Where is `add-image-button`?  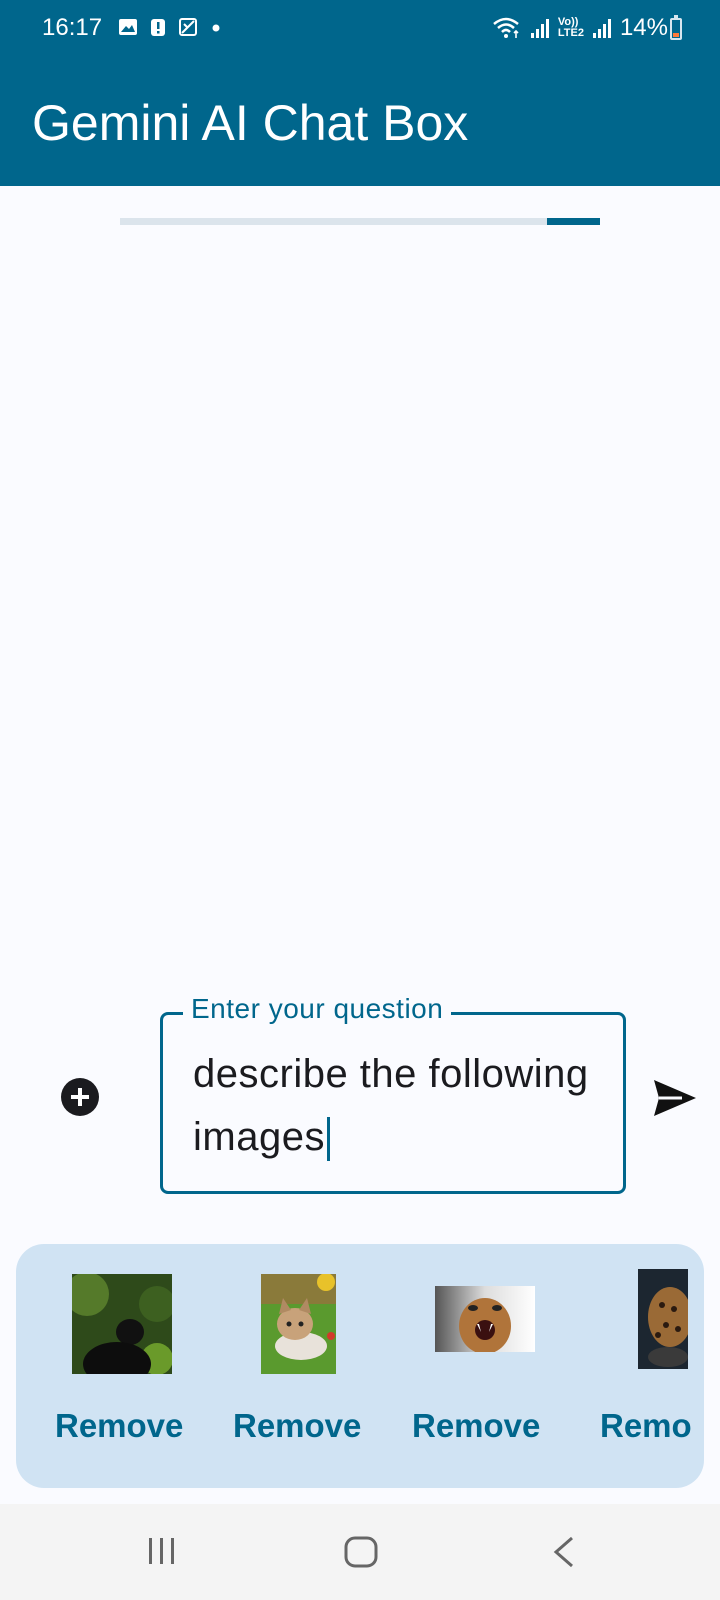
add-image-button is located at coordinates (80, 1097).